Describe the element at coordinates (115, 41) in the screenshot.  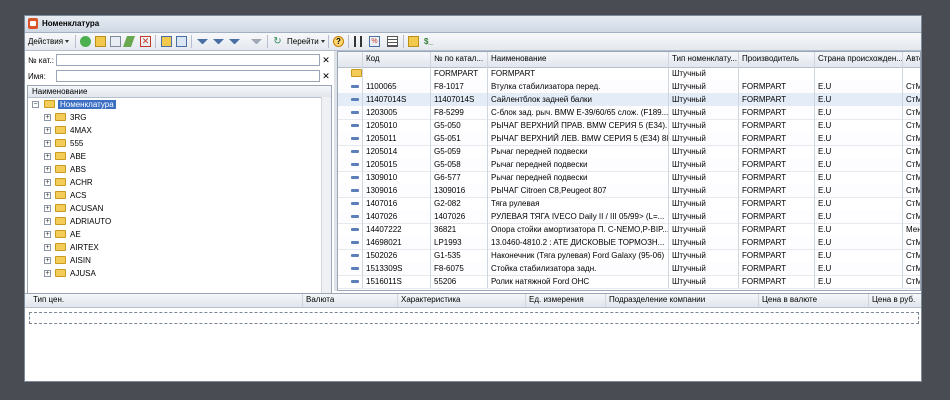
I see `copy-icon` at that location.